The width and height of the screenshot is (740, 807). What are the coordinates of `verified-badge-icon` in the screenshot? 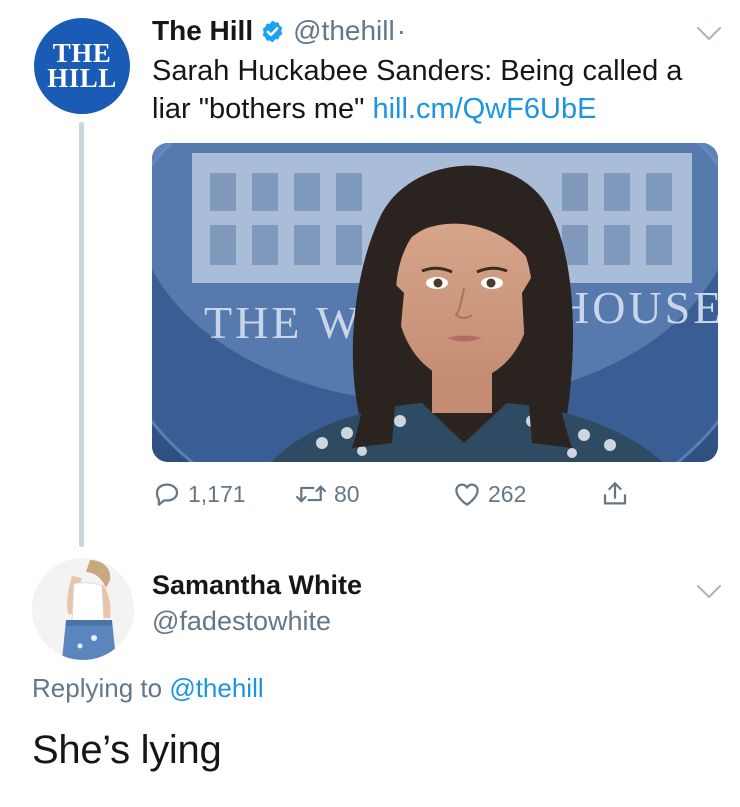 It's located at (272, 31).